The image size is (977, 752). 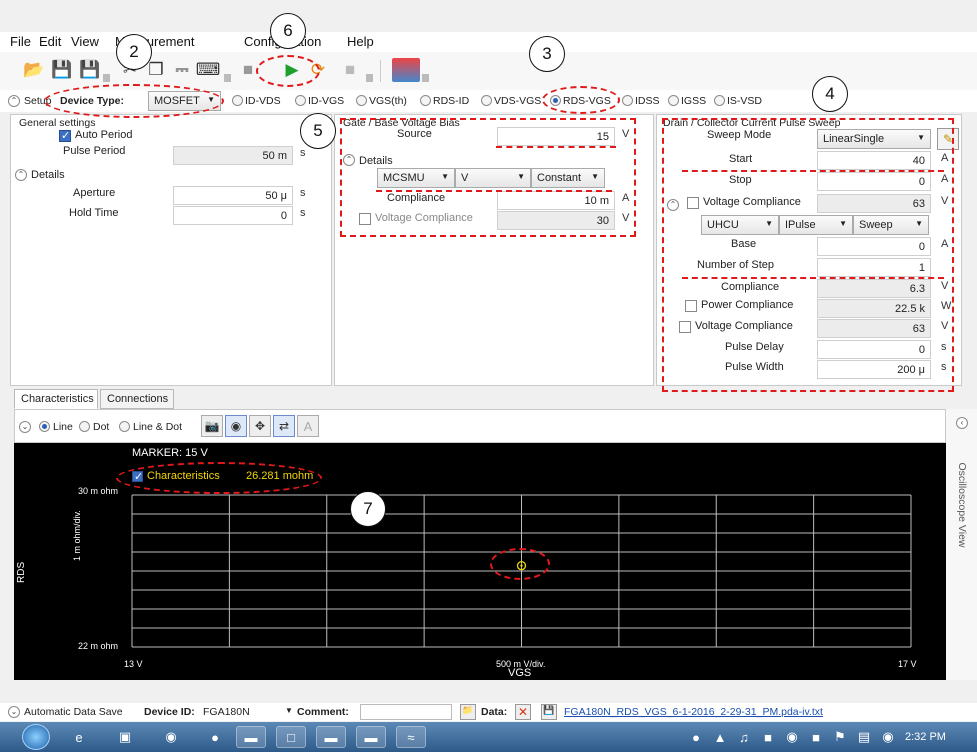 I want to click on details-label: Details, so click(x=48, y=175).